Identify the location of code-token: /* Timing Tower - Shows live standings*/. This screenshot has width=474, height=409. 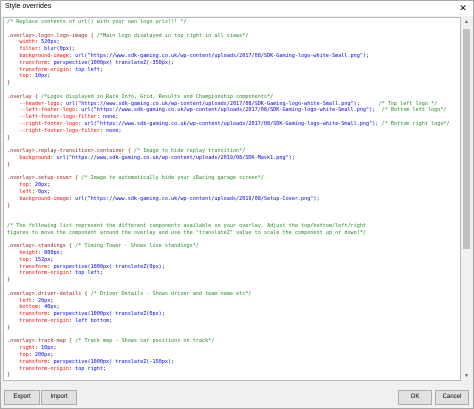
(137, 246).